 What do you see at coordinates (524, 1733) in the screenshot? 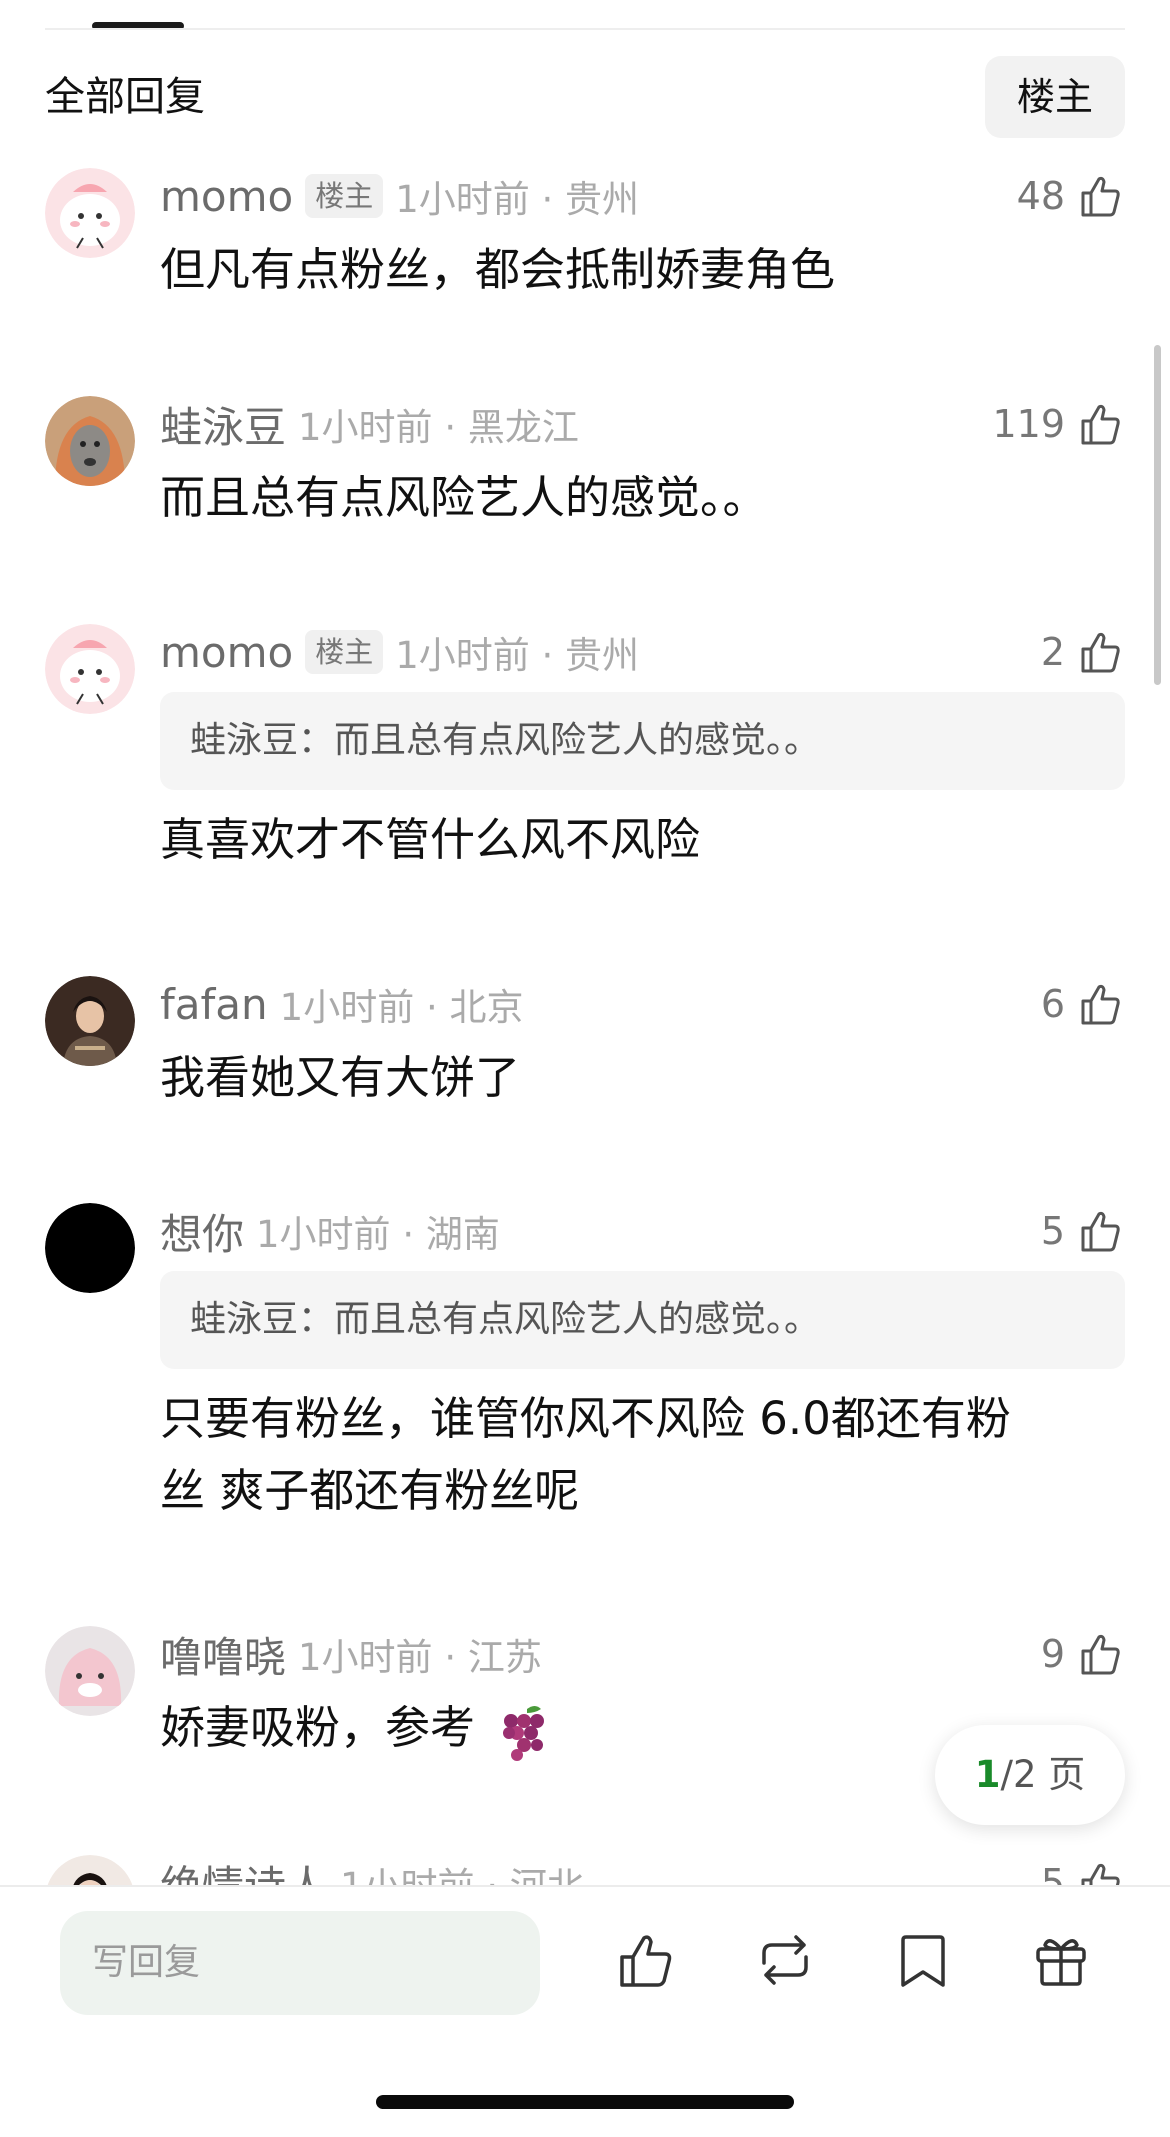
I see `grapes-emoji` at bounding box center [524, 1733].